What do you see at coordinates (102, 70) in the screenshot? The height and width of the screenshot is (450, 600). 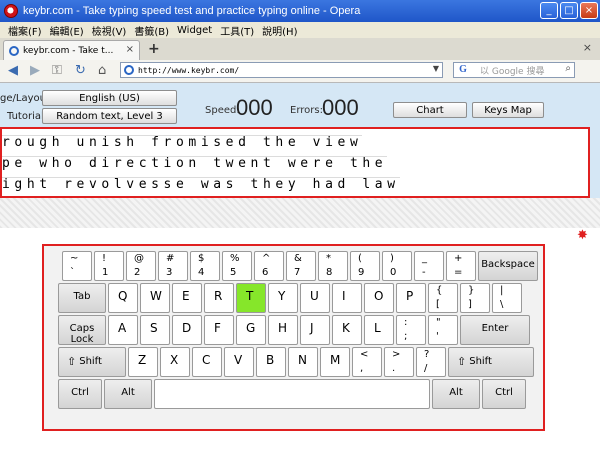 I see `home-icon: ⌂` at bounding box center [102, 70].